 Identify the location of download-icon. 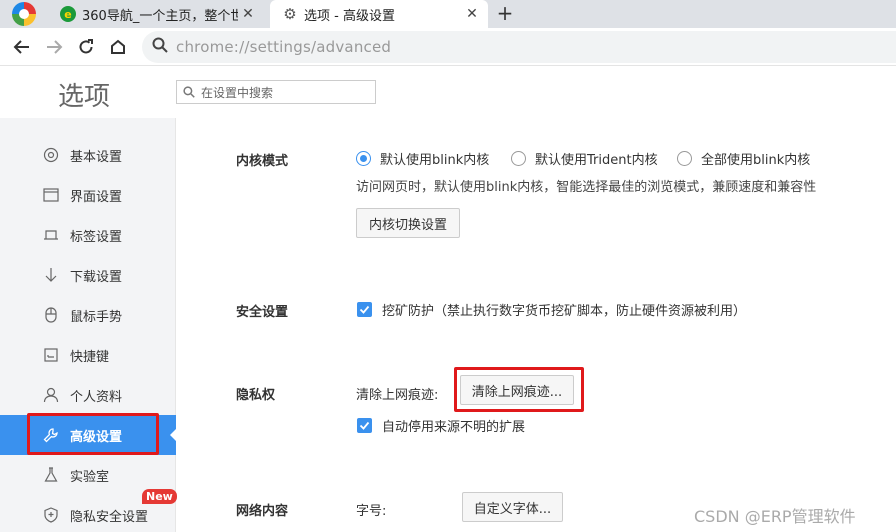
(51, 275).